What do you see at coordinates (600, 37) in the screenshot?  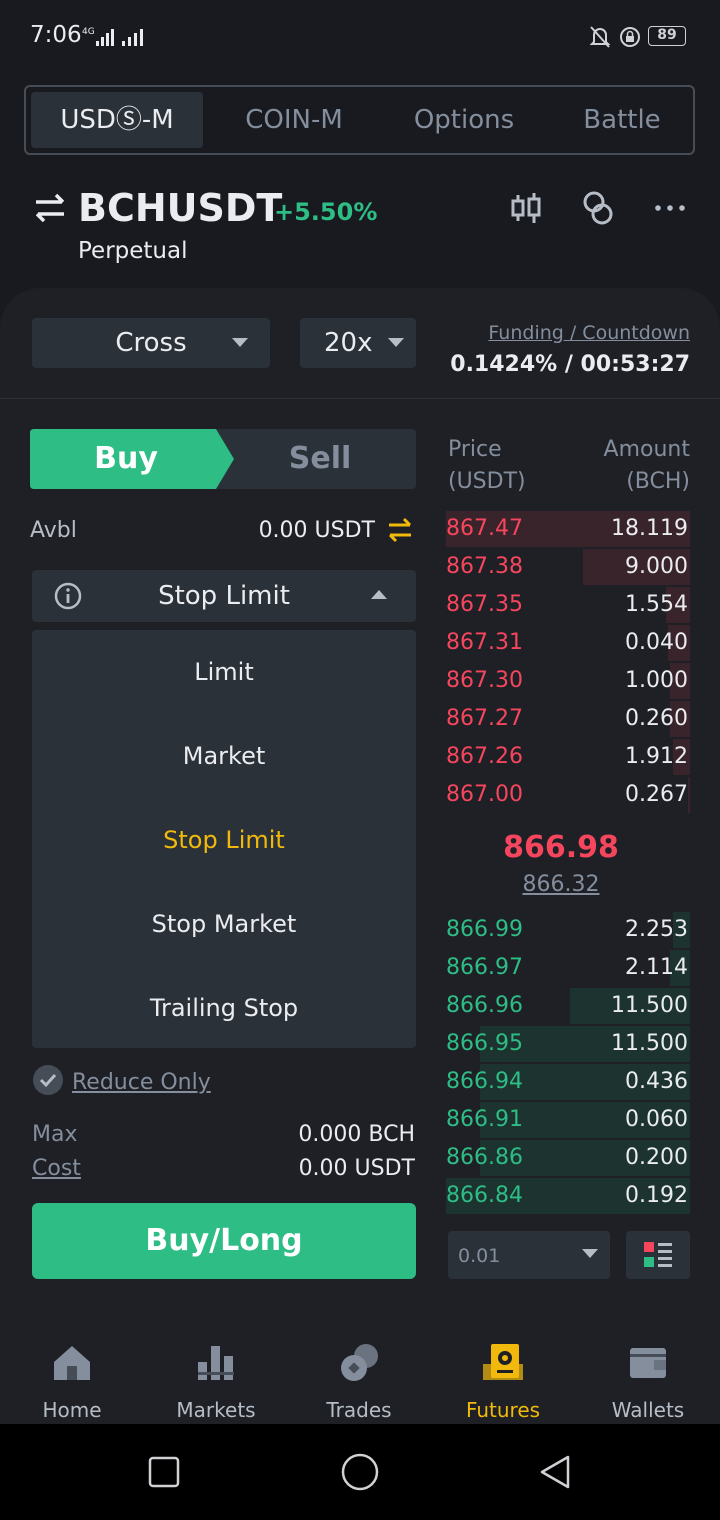 I see `bell-off-icon` at bounding box center [600, 37].